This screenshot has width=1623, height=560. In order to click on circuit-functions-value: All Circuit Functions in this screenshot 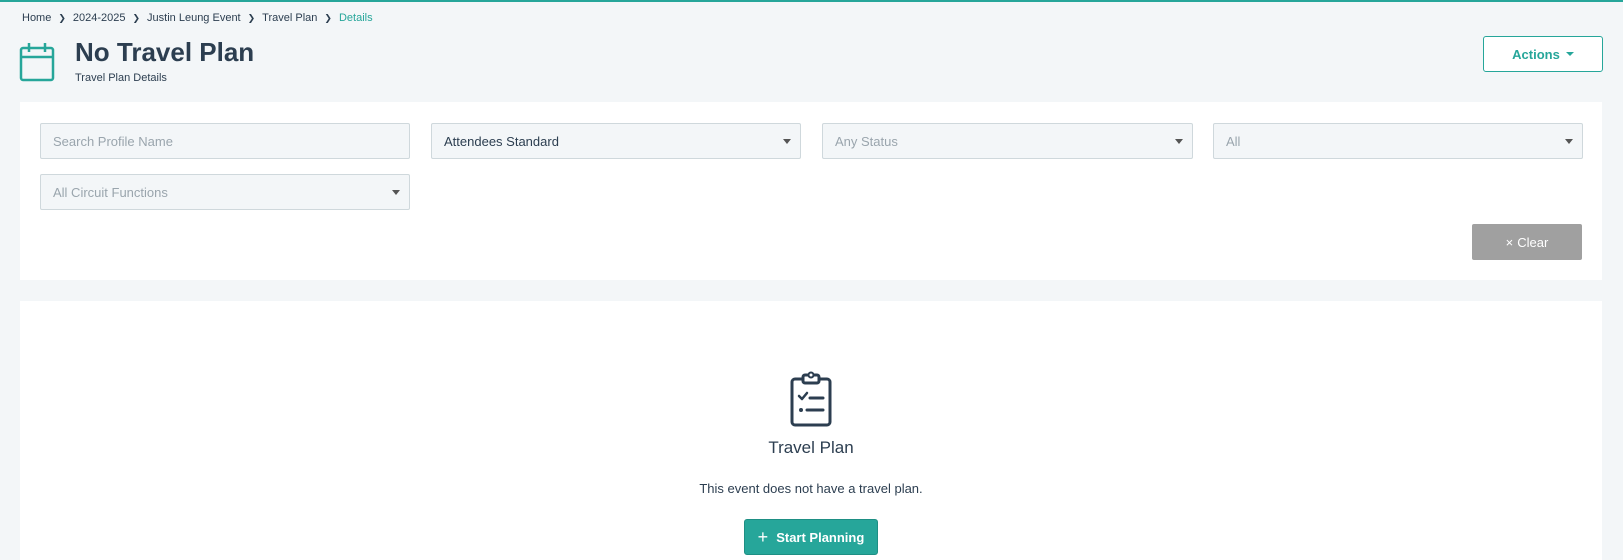, I will do `click(110, 192)`.